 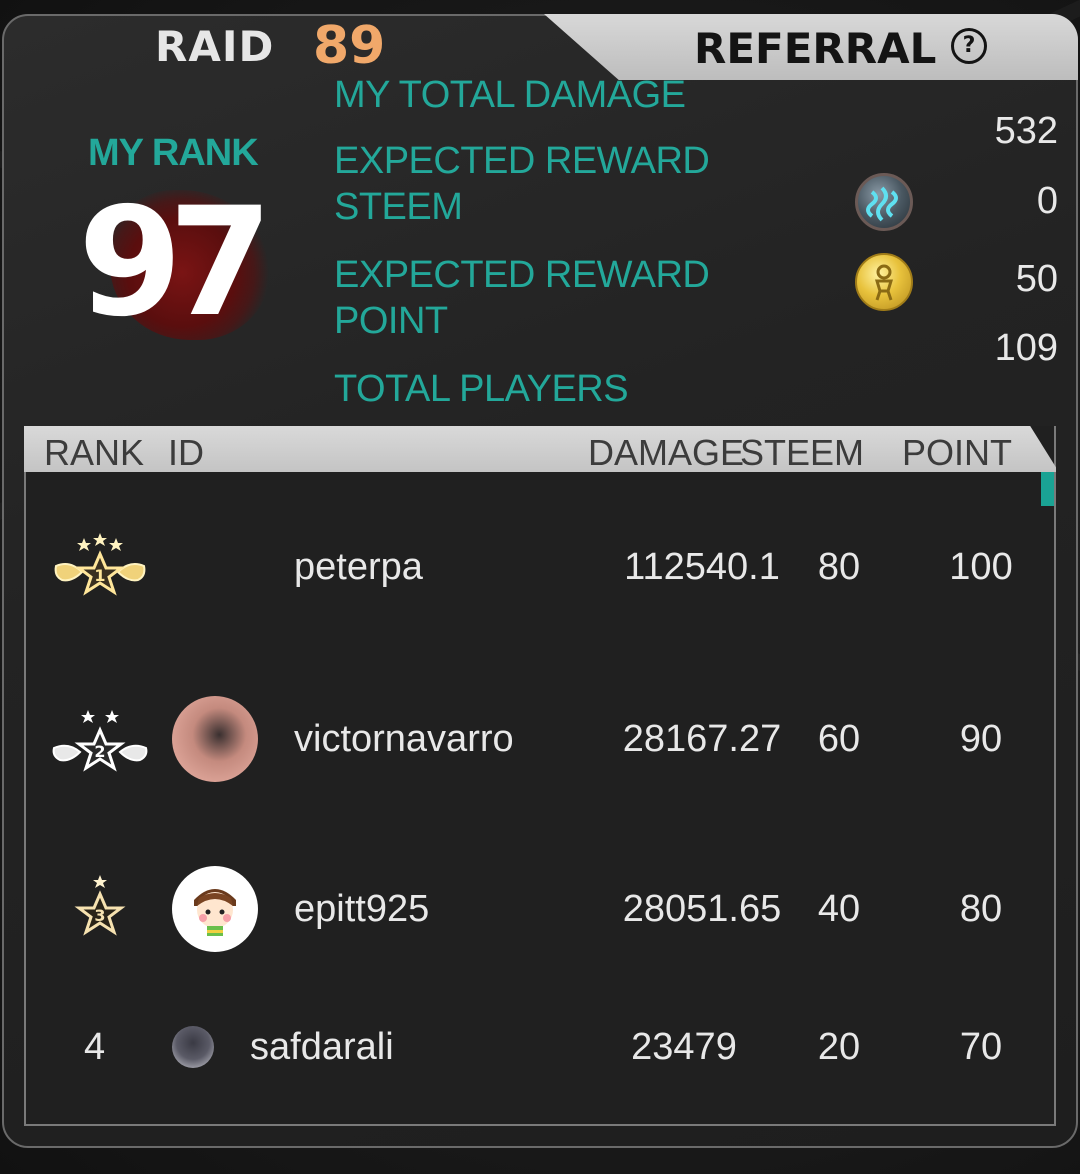 What do you see at coordinates (100, 751) in the screenshot?
I see `rank-number: 2` at bounding box center [100, 751].